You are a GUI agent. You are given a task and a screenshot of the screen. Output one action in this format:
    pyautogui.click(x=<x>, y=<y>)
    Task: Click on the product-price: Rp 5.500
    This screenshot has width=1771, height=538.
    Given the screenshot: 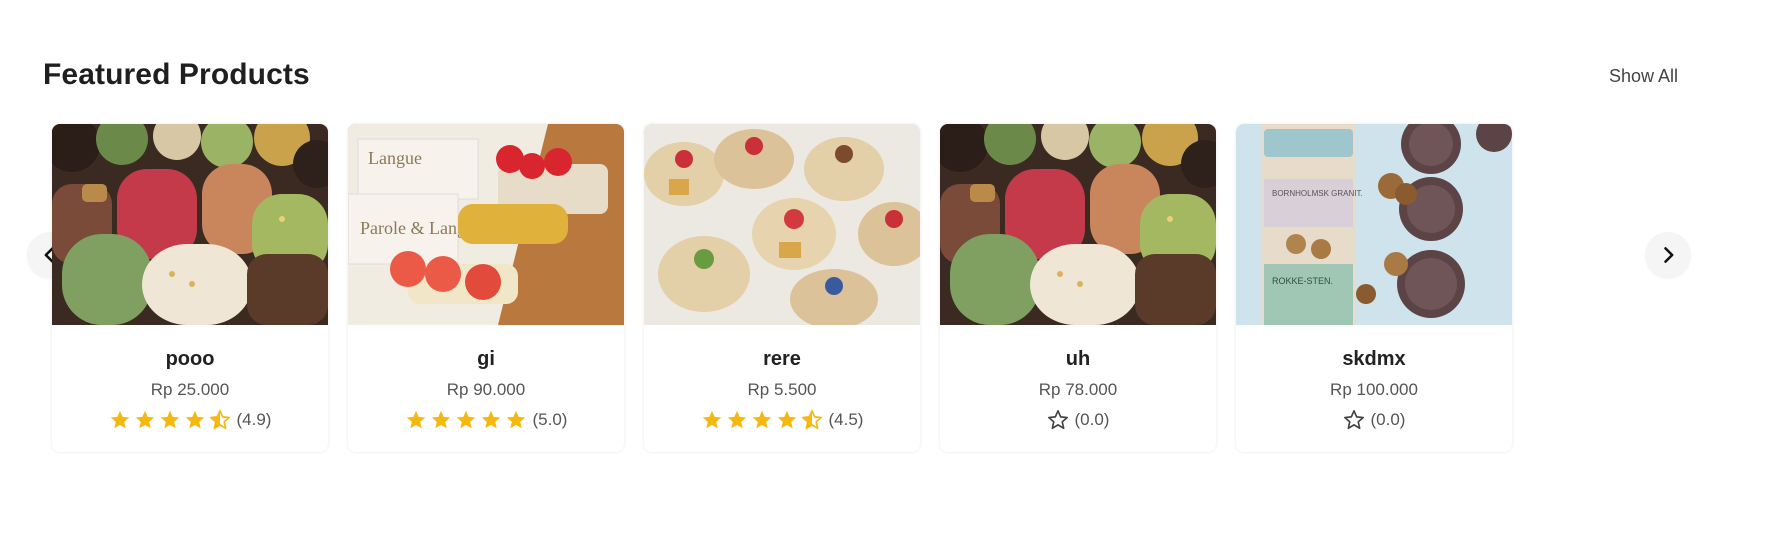 What is the action you would take?
    pyautogui.click(x=782, y=389)
    